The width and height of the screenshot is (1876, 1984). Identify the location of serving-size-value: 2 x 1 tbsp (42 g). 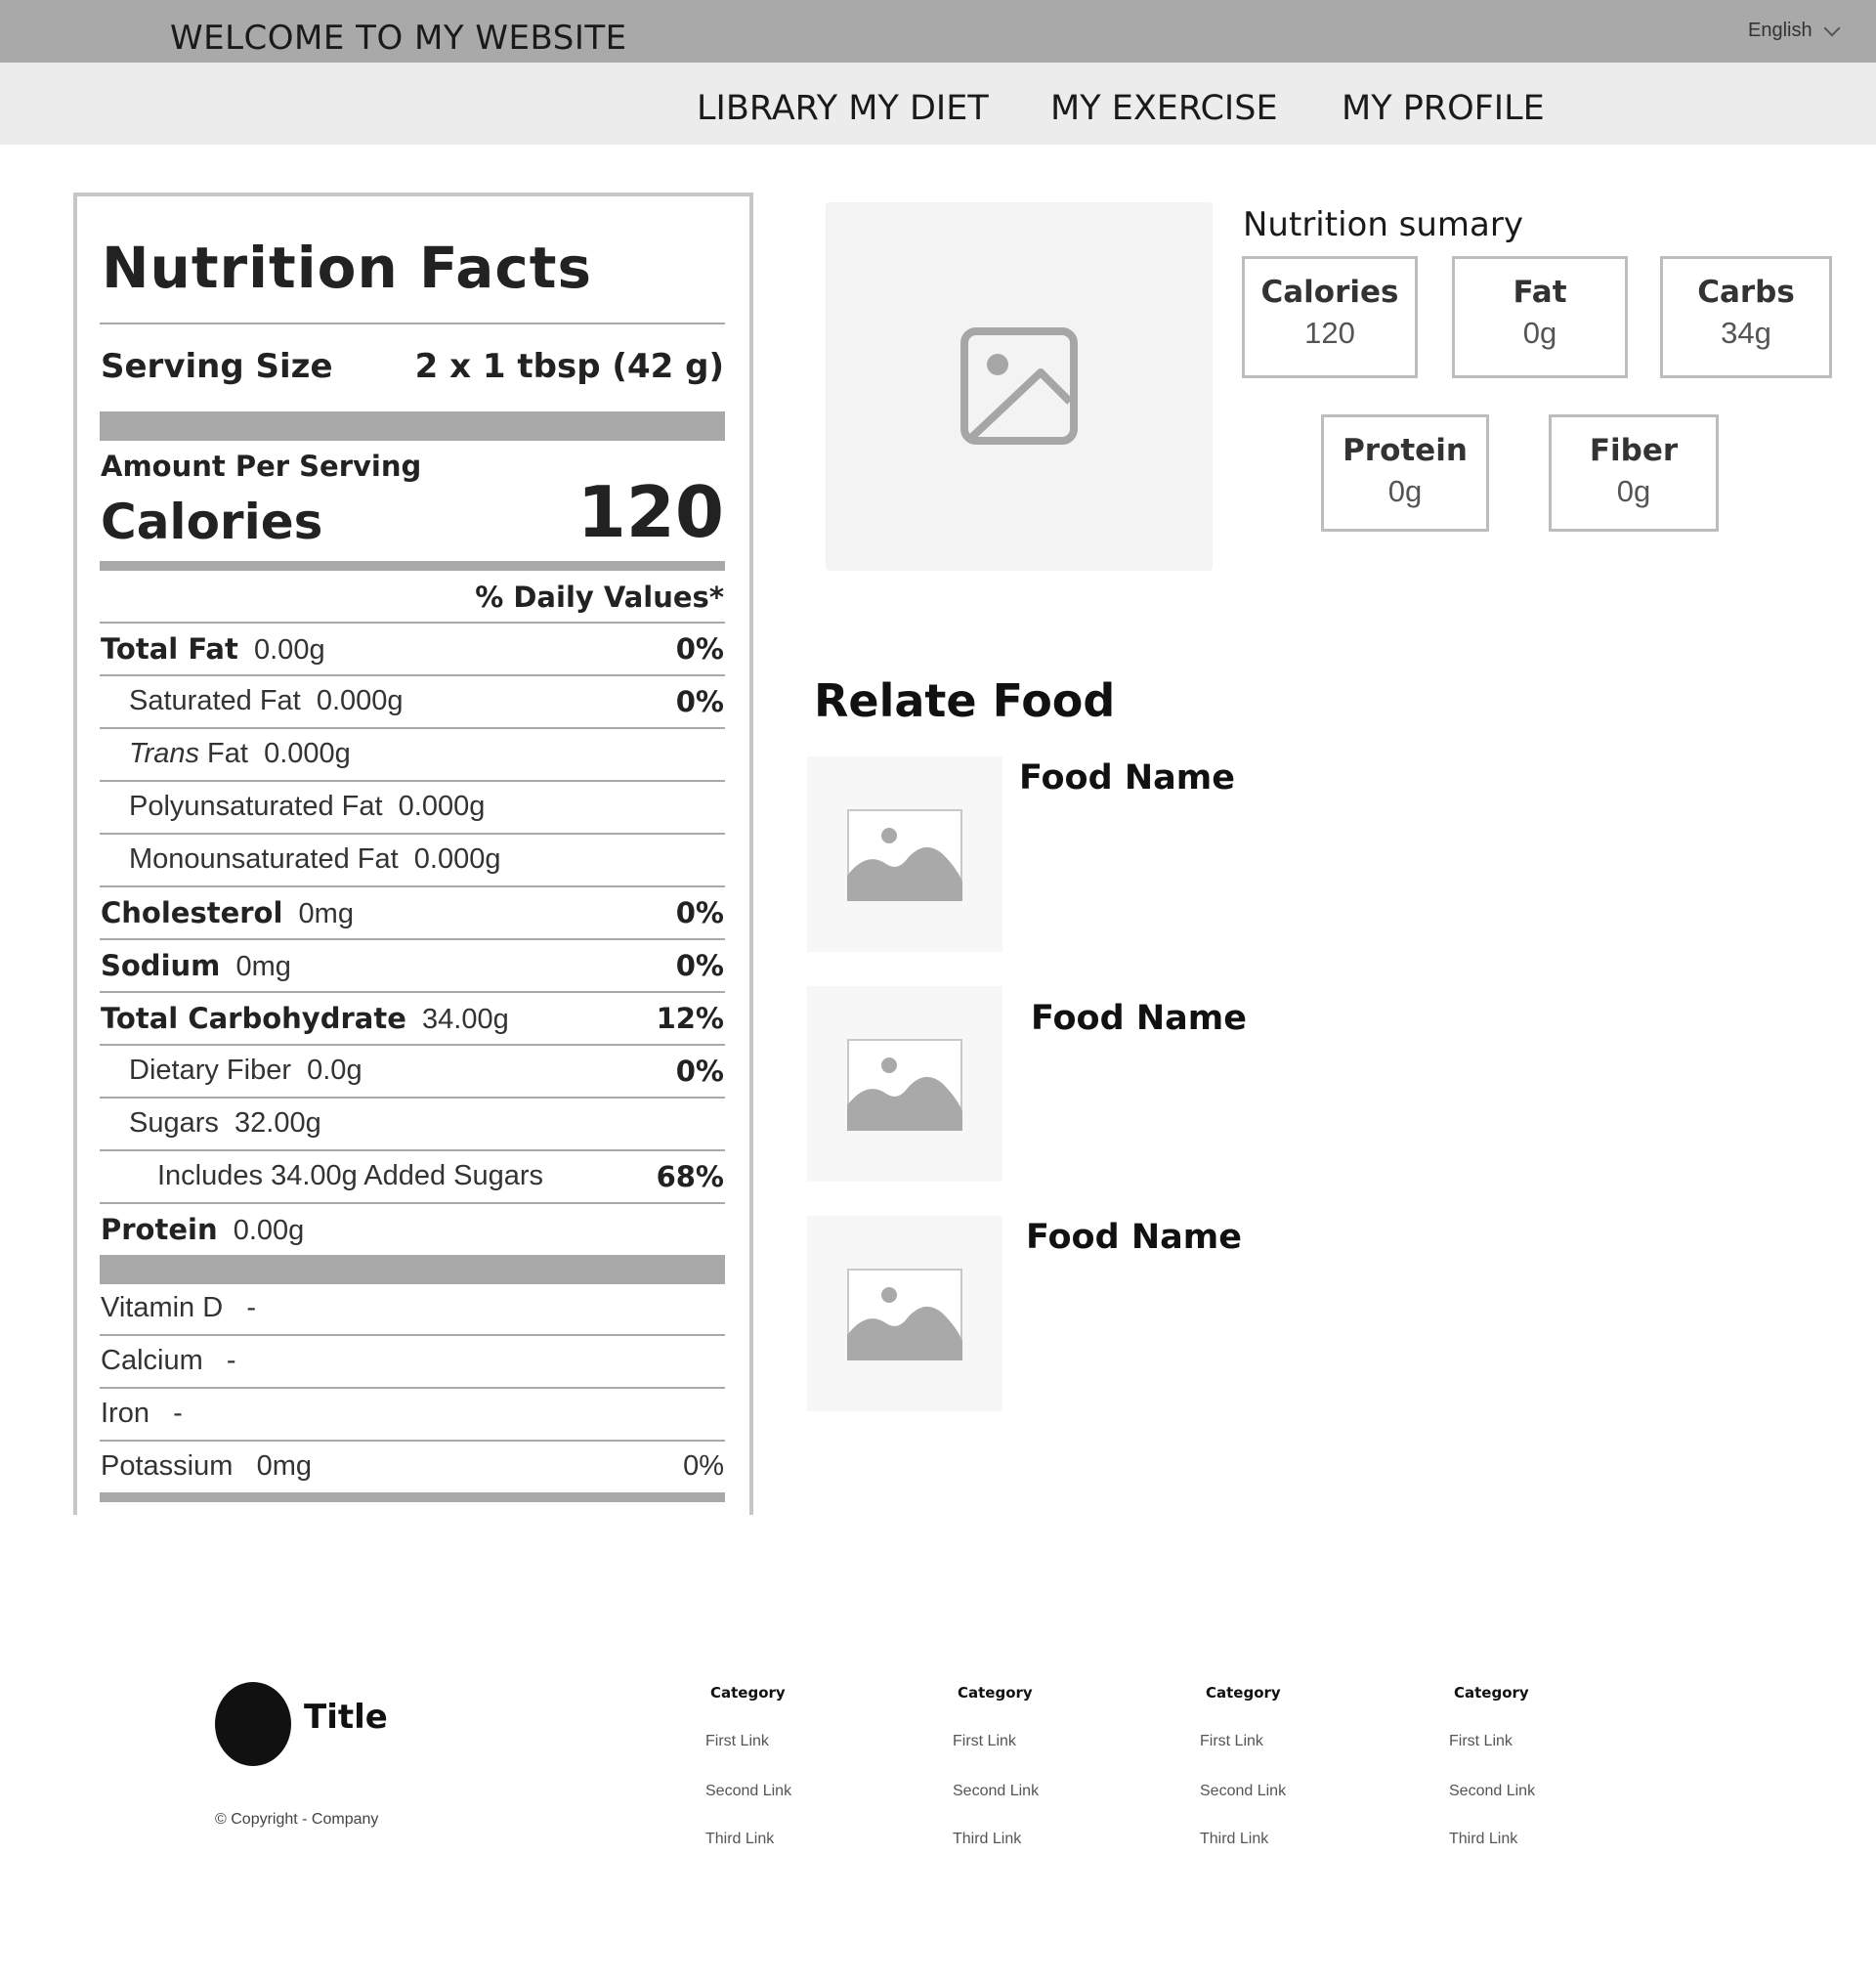
(569, 367).